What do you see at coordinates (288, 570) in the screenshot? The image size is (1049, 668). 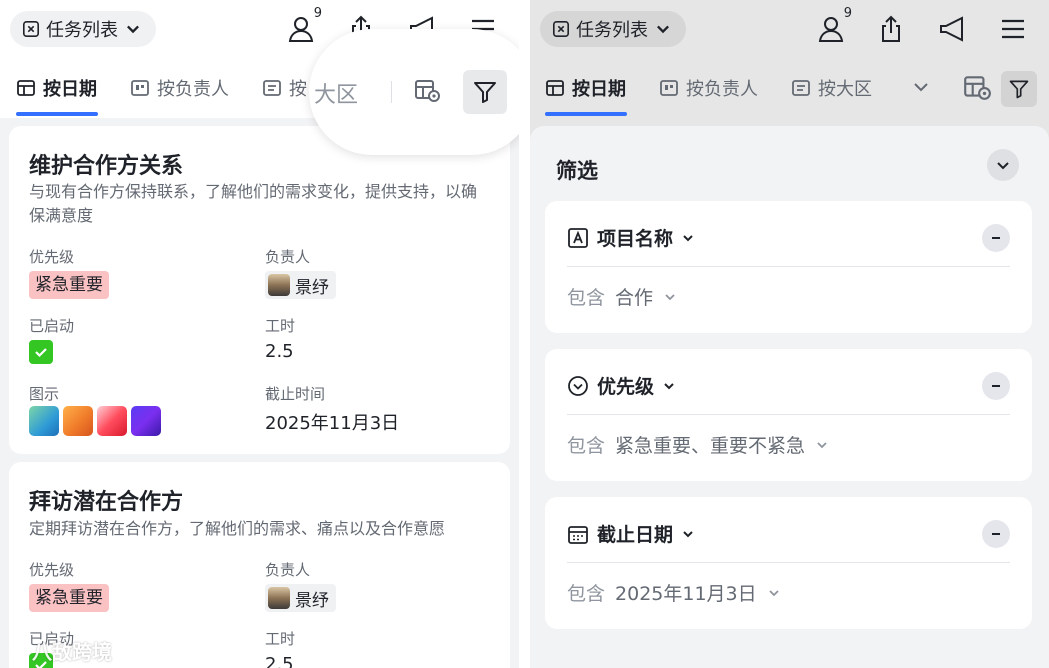 I see `owner-label: 负责人` at bounding box center [288, 570].